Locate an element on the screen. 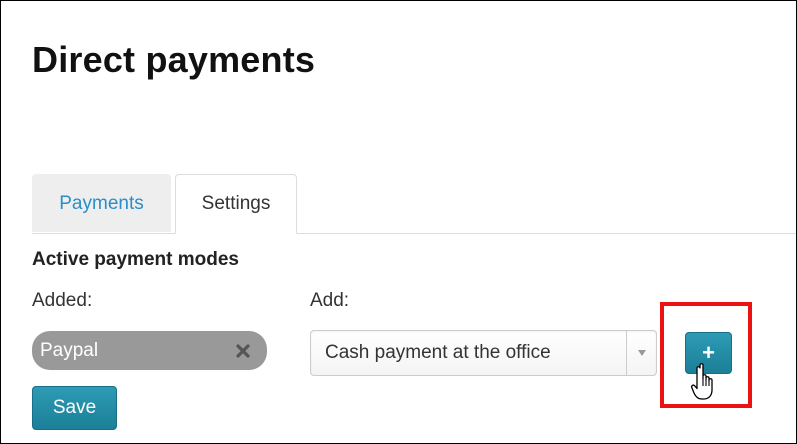 This screenshot has width=797, height=444. close-icon is located at coordinates (243, 350).